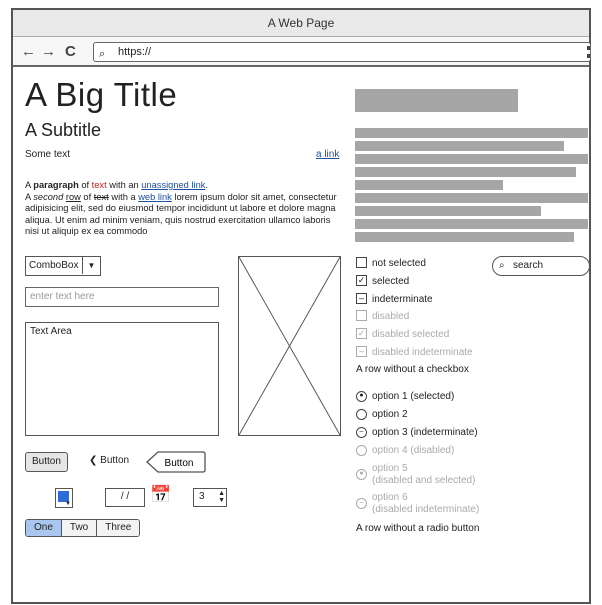 The height and width of the screenshot is (605, 602). What do you see at coordinates (289, 346) in the screenshot?
I see `image-placeholder` at bounding box center [289, 346].